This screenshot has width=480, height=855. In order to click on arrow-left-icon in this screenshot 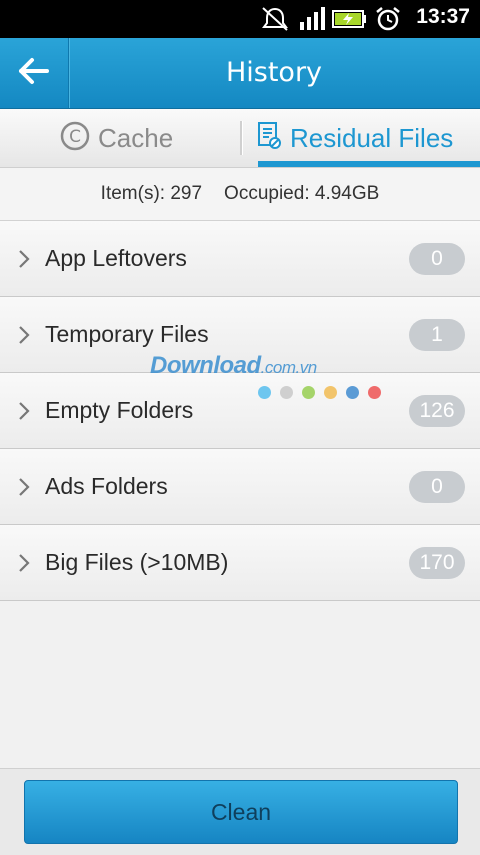, I will do `click(34, 73)`.